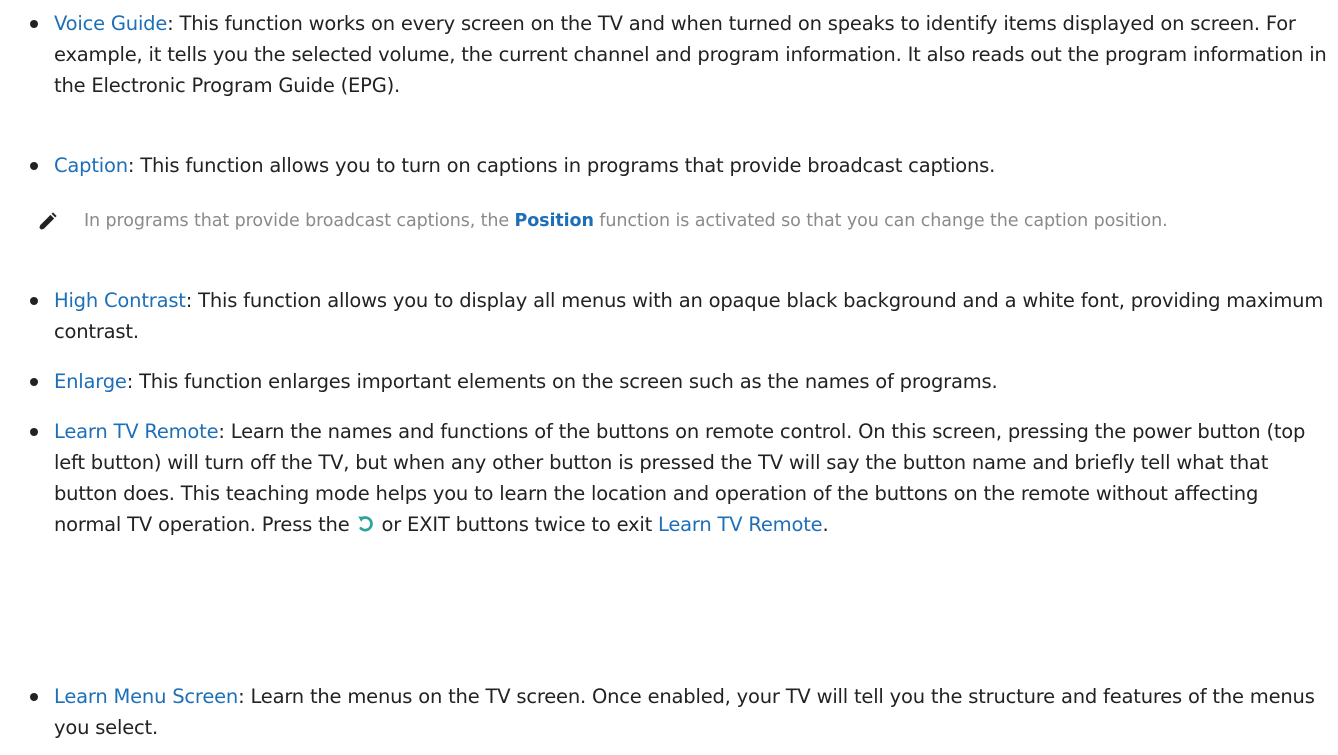 The image size is (1338, 755). I want to click on learn-menu-screen-link: Learn Menu Screen, so click(146, 696).